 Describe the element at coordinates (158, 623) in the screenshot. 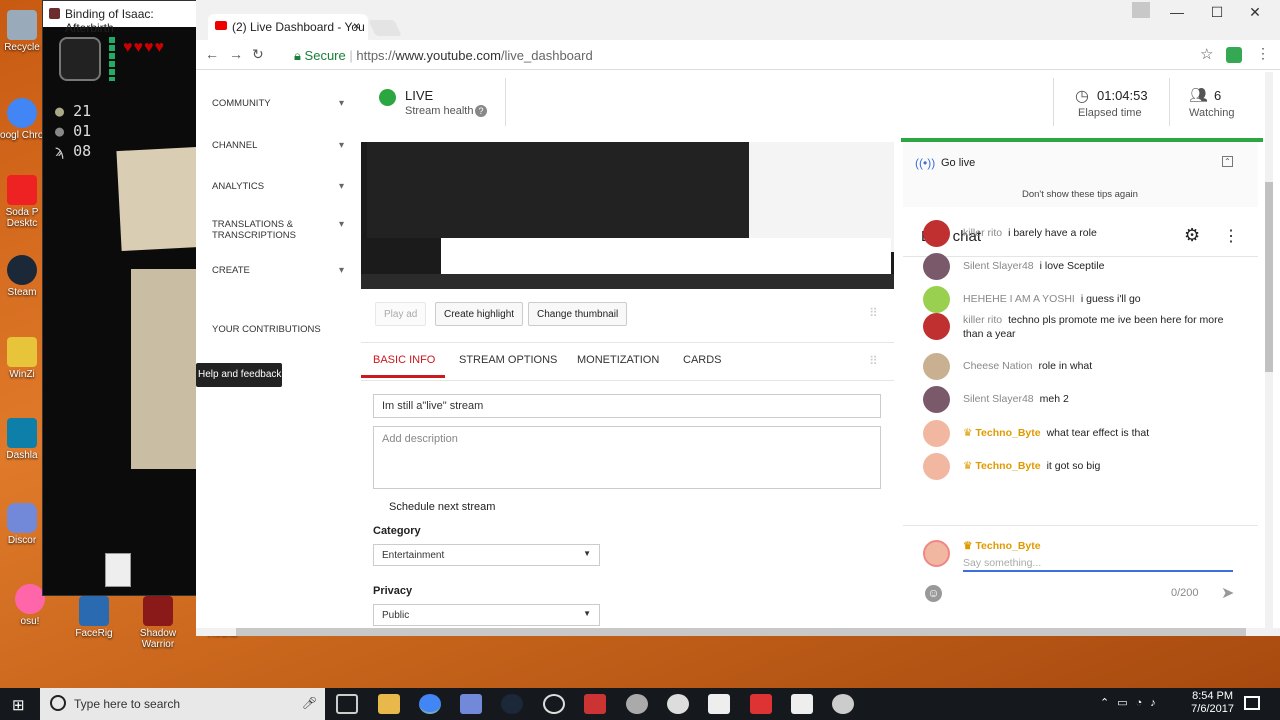

I see `shadow-warrior-desktop-icon: Shadow Warrior` at that location.